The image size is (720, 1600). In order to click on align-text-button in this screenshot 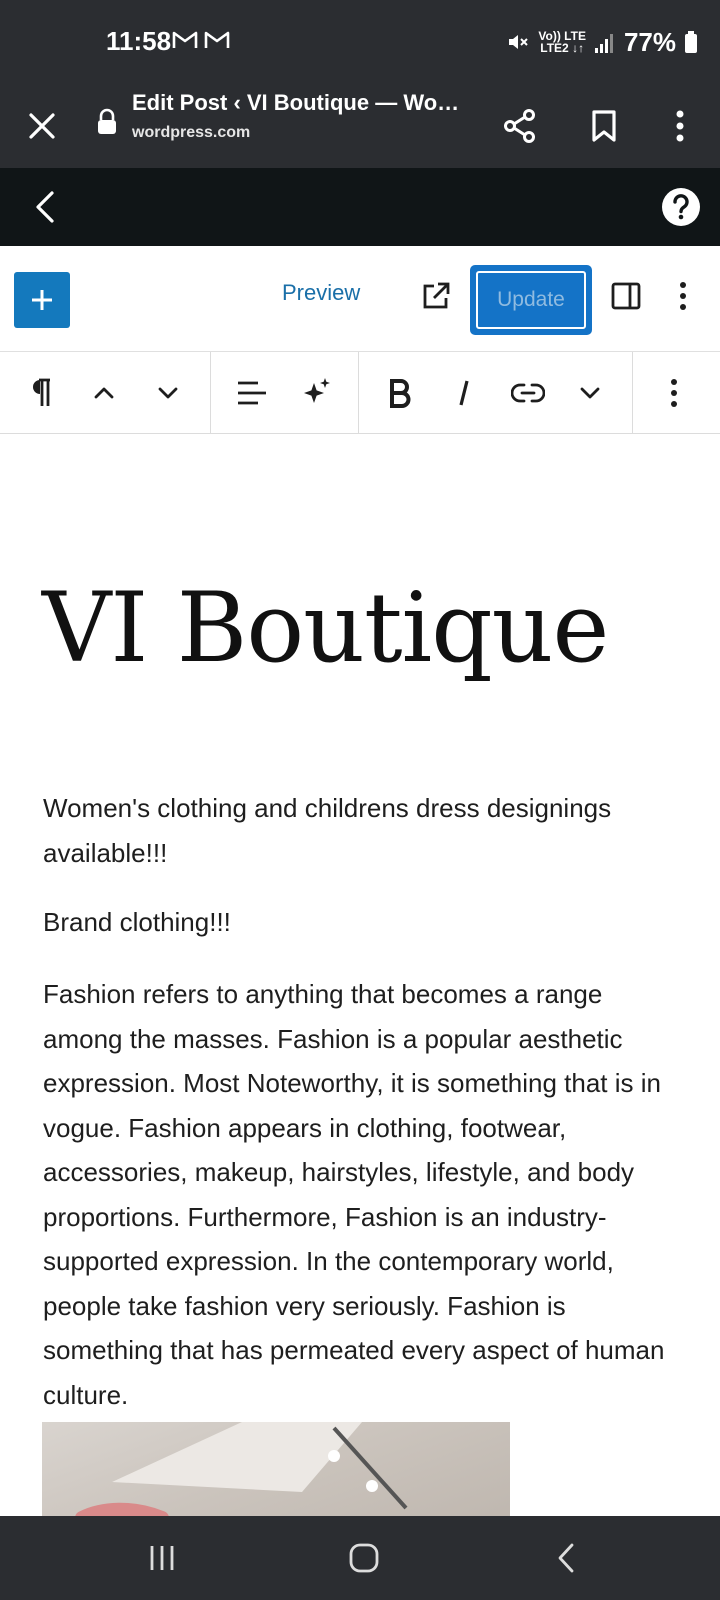, I will do `click(252, 393)`.